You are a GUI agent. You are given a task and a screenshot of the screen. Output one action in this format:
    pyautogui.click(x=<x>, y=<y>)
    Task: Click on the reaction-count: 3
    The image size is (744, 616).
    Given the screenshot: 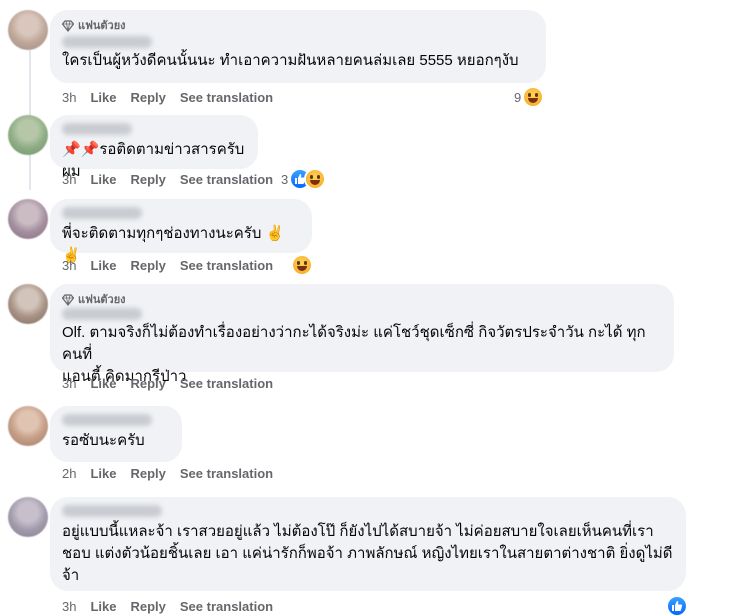 What is the action you would take?
    pyautogui.click(x=285, y=179)
    